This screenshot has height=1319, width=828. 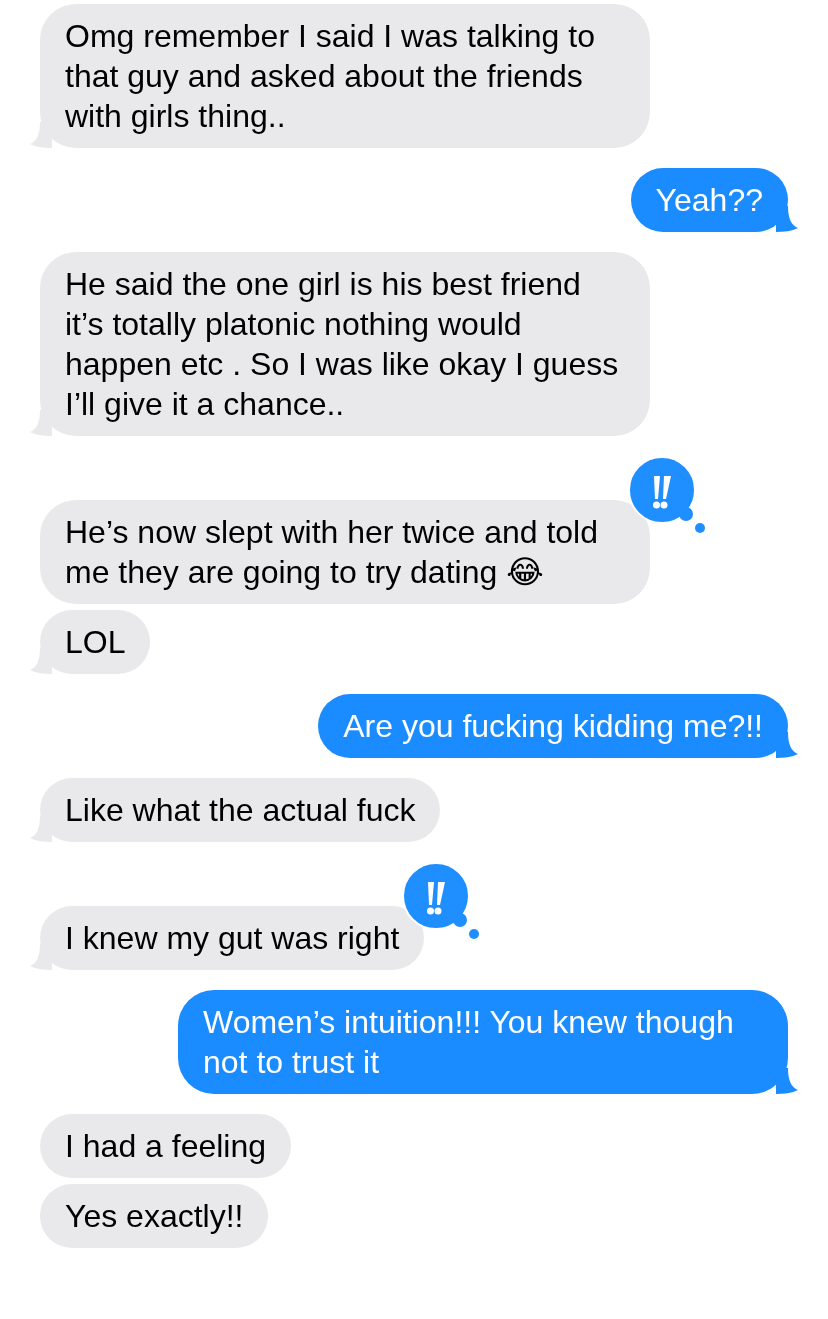 What do you see at coordinates (166, 1146) in the screenshot?
I see `message-bubble: I had a feeling` at bounding box center [166, 1146].